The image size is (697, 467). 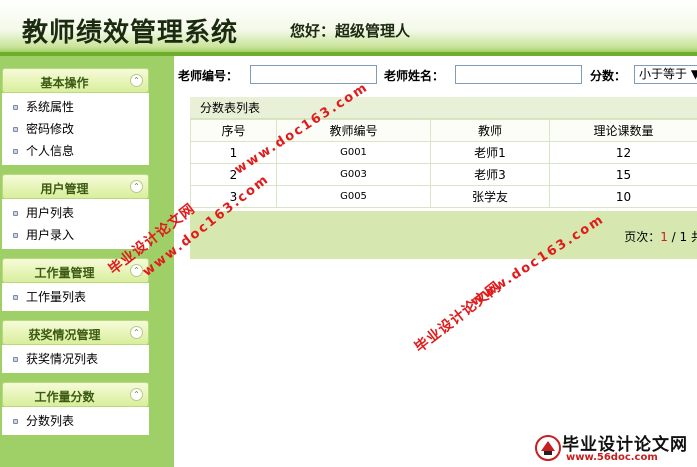 What do you see at coordinates (623, 196) in the screenshot?
I see `cell-count: 10` at bounding box center [623, 196].